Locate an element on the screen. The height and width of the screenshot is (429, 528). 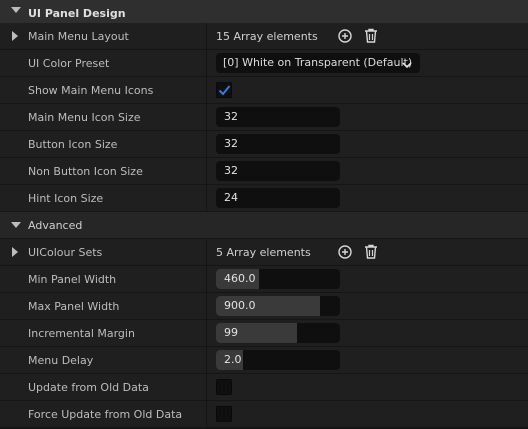
row-update-from-old-data: Update from Old Data is located at coordinates (264, 387).